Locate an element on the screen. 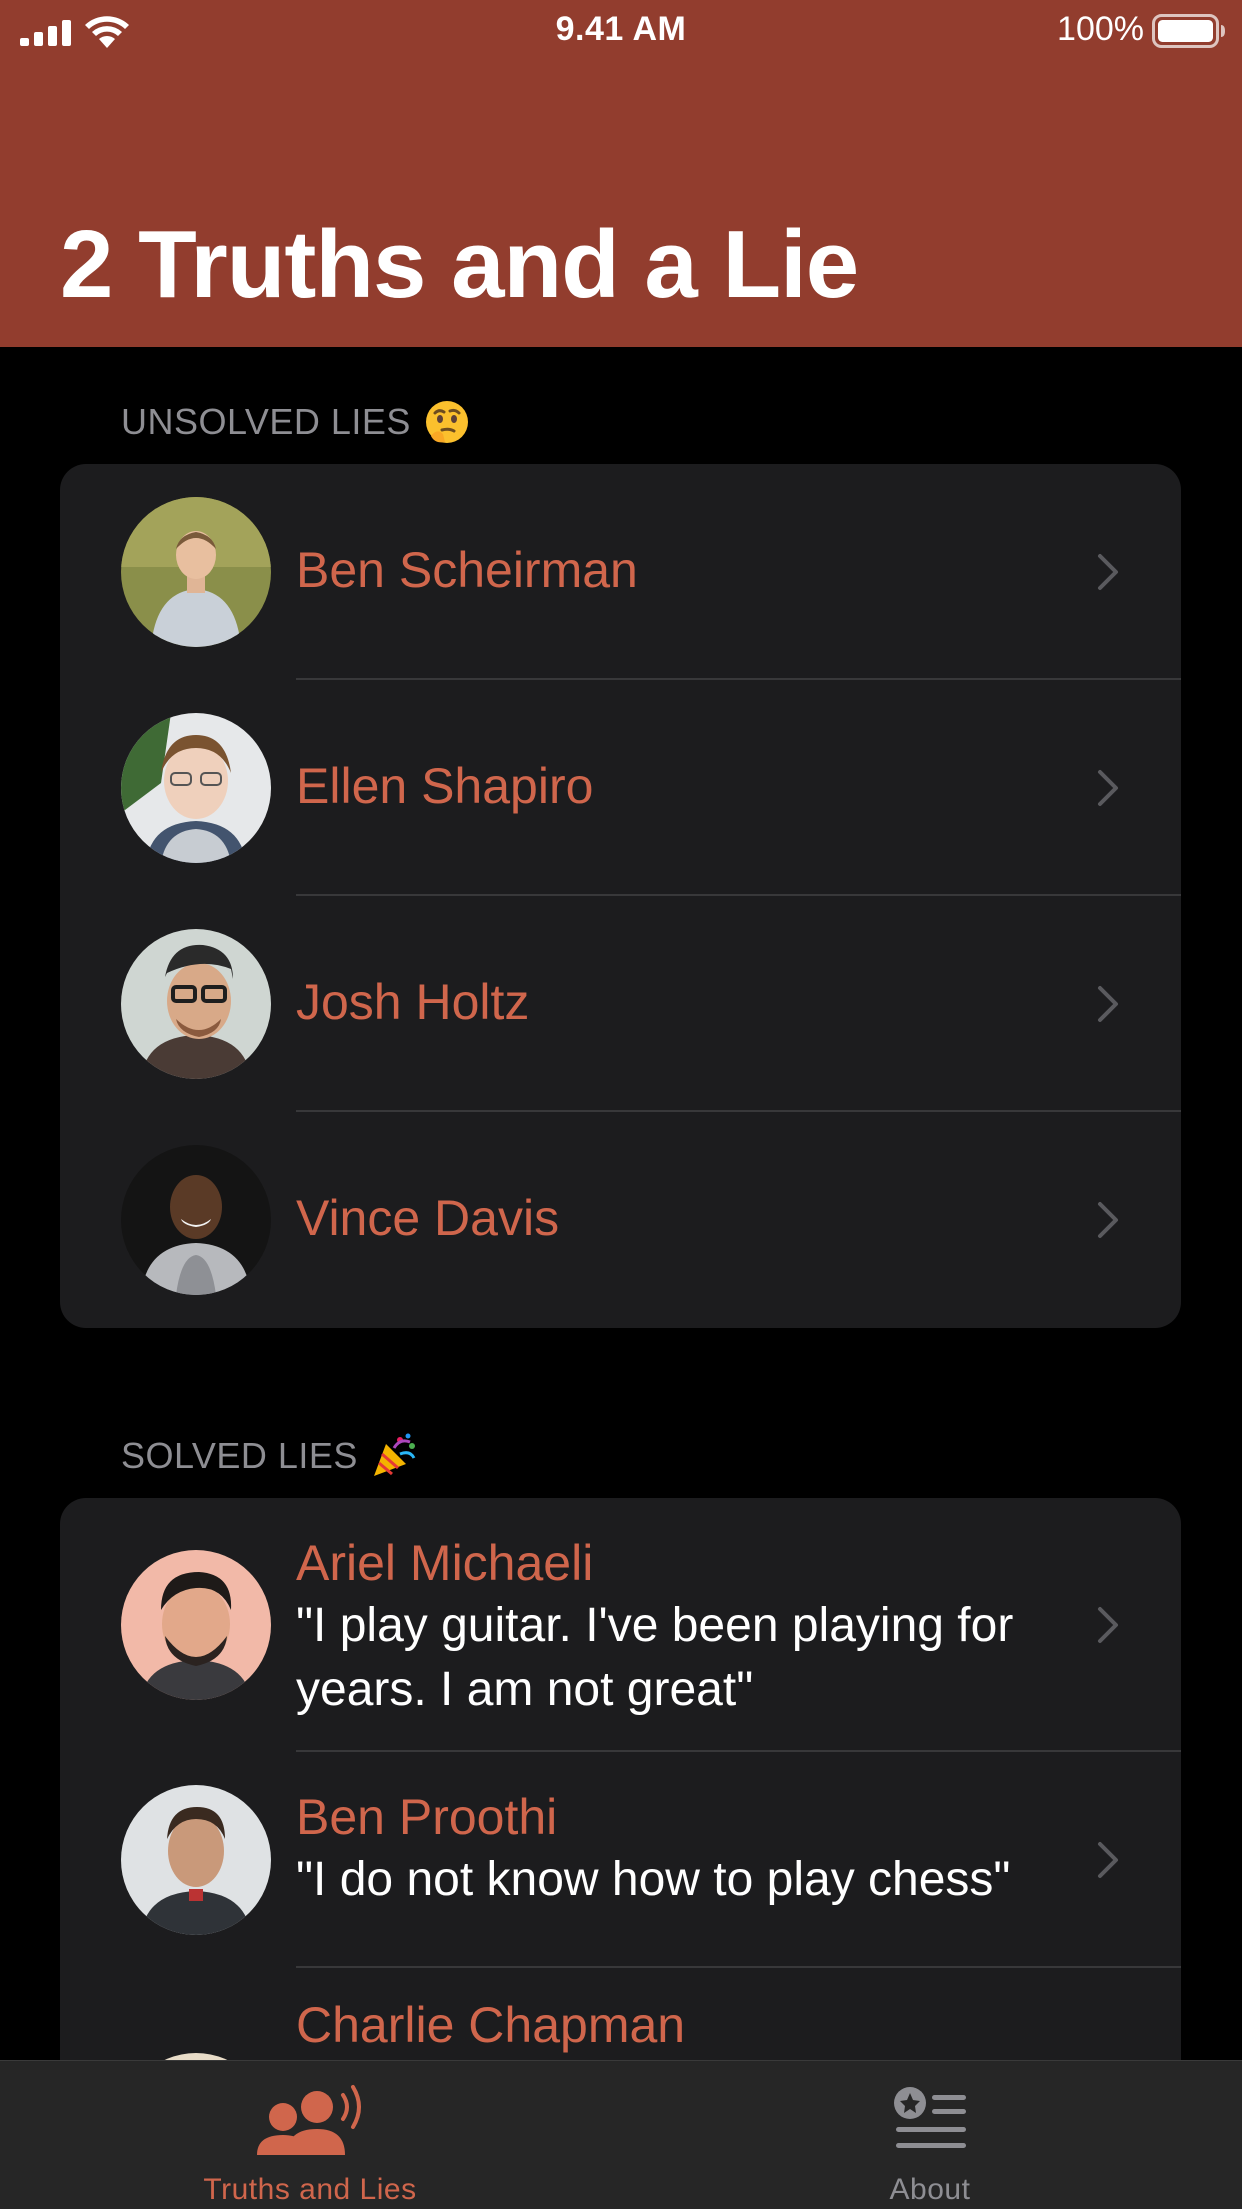 Image resolution: width=1242 pixels, height=2209 pixels. tab-bar: Truths and Lies About is located at coordinates (621, 2134).